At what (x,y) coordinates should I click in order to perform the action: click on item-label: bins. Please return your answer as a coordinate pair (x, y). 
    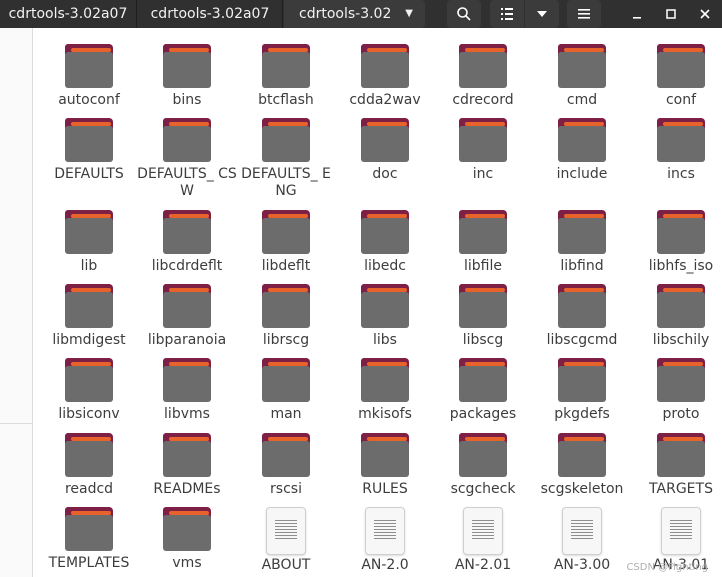
    Looking at the image, I should click on (187, 100).